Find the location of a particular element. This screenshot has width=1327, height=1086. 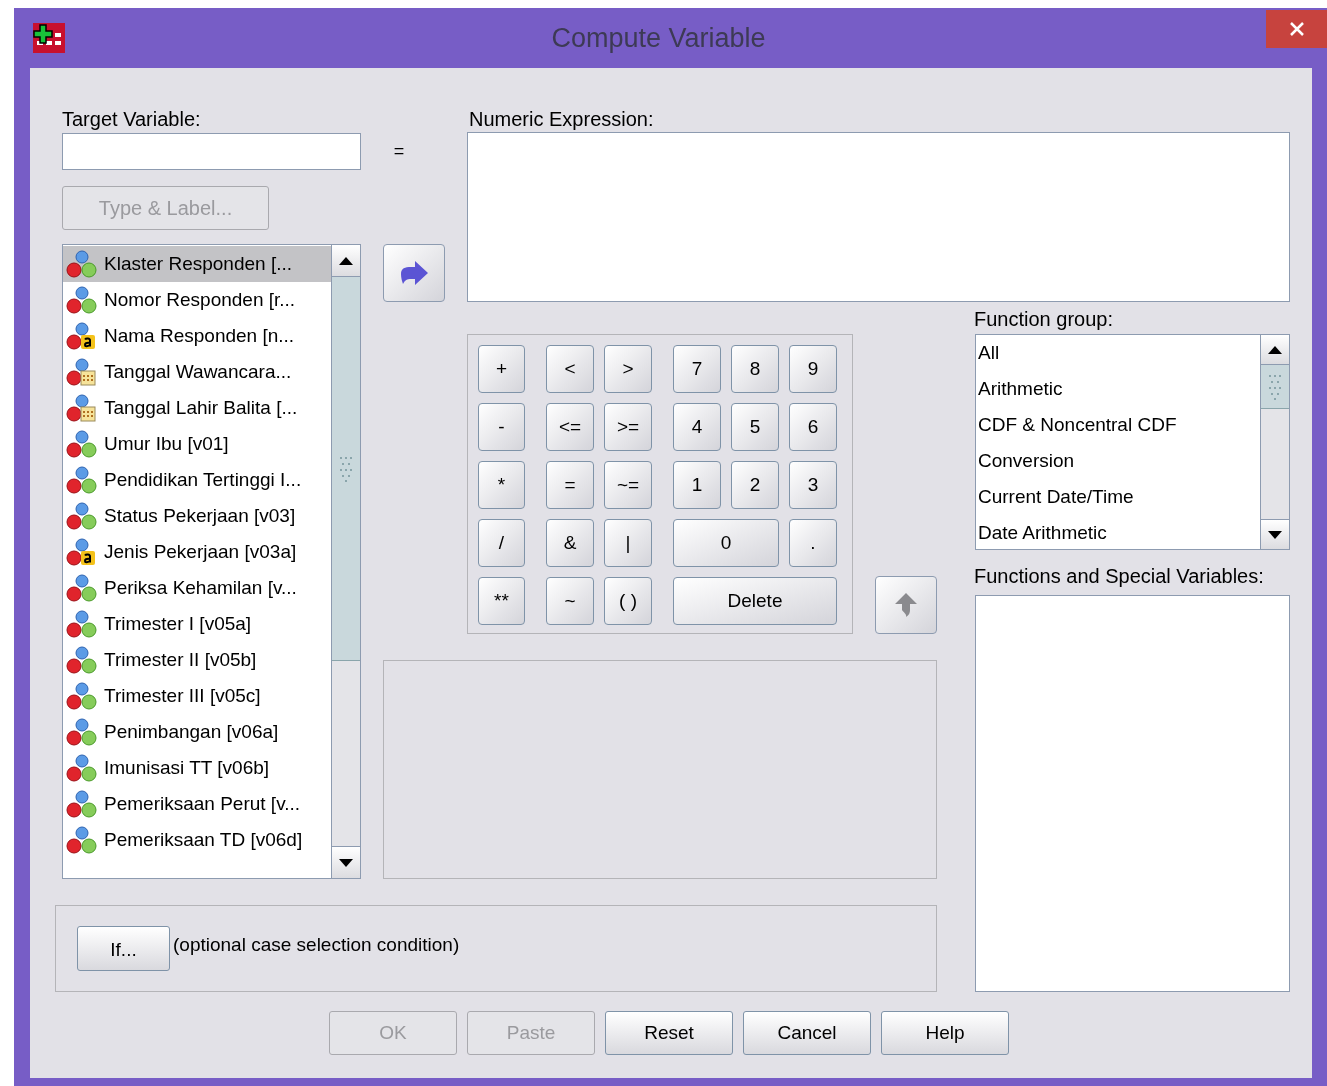

equals-sign: = is located at coordinates (399, 151).